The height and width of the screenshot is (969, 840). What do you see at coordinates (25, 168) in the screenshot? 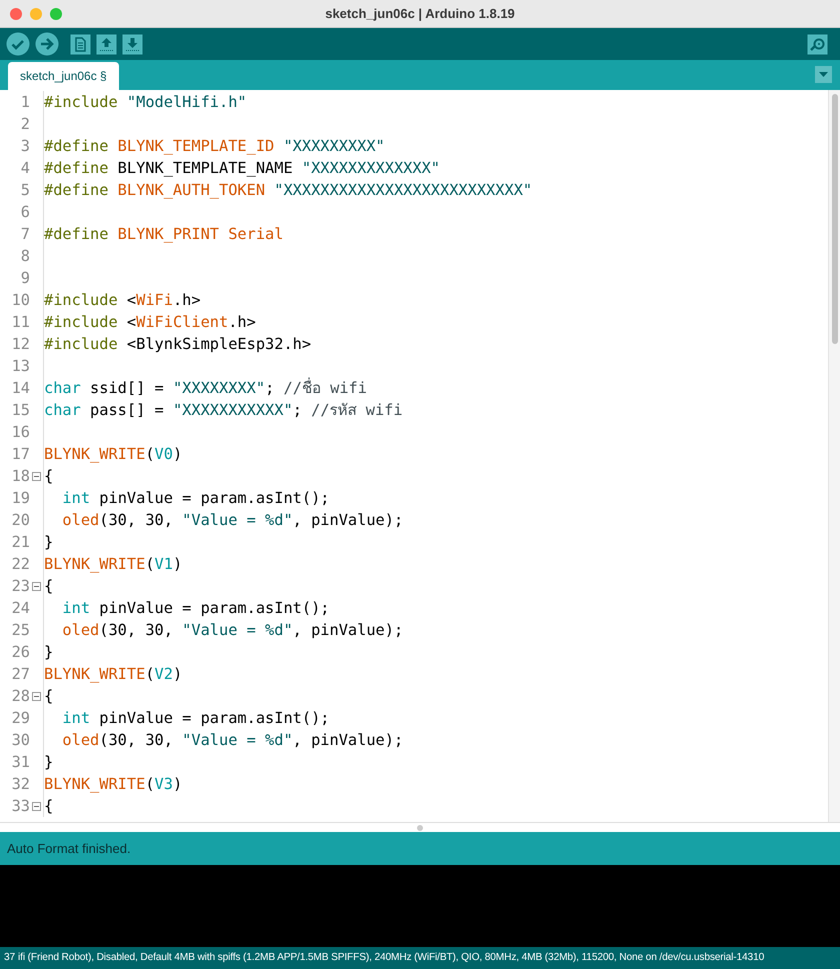
I see `line-number: 4` at bounding box center [25, 168].